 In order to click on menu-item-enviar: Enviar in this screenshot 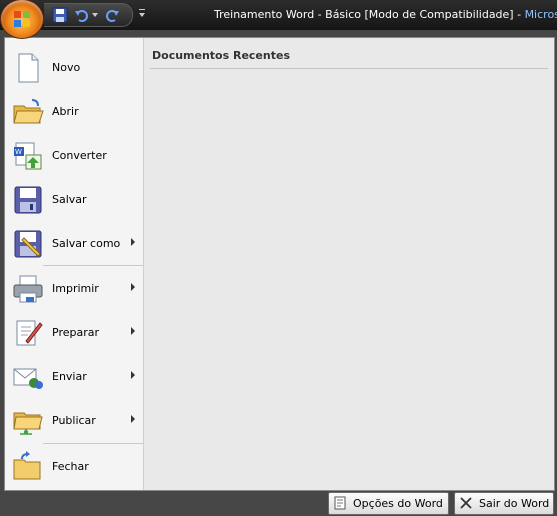, I will do `click(74, 377)`.